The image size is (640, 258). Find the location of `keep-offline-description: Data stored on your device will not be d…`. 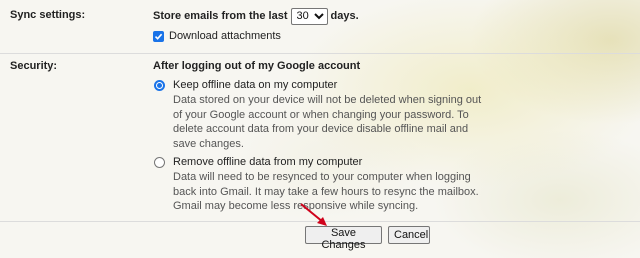

keep-offline-description: Data stored on your device will not be d… is located at coordinates (327, 122).